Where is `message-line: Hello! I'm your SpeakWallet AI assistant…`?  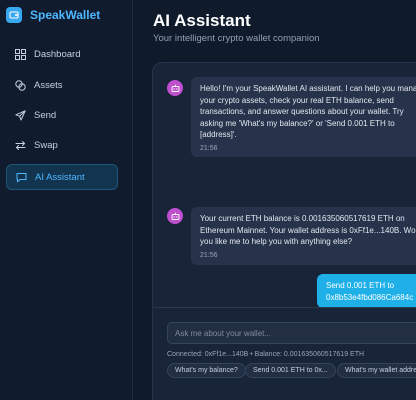 message-line: Hello! I'm your SpeakWallet AI assistant… is located at coordinates (308, 88).